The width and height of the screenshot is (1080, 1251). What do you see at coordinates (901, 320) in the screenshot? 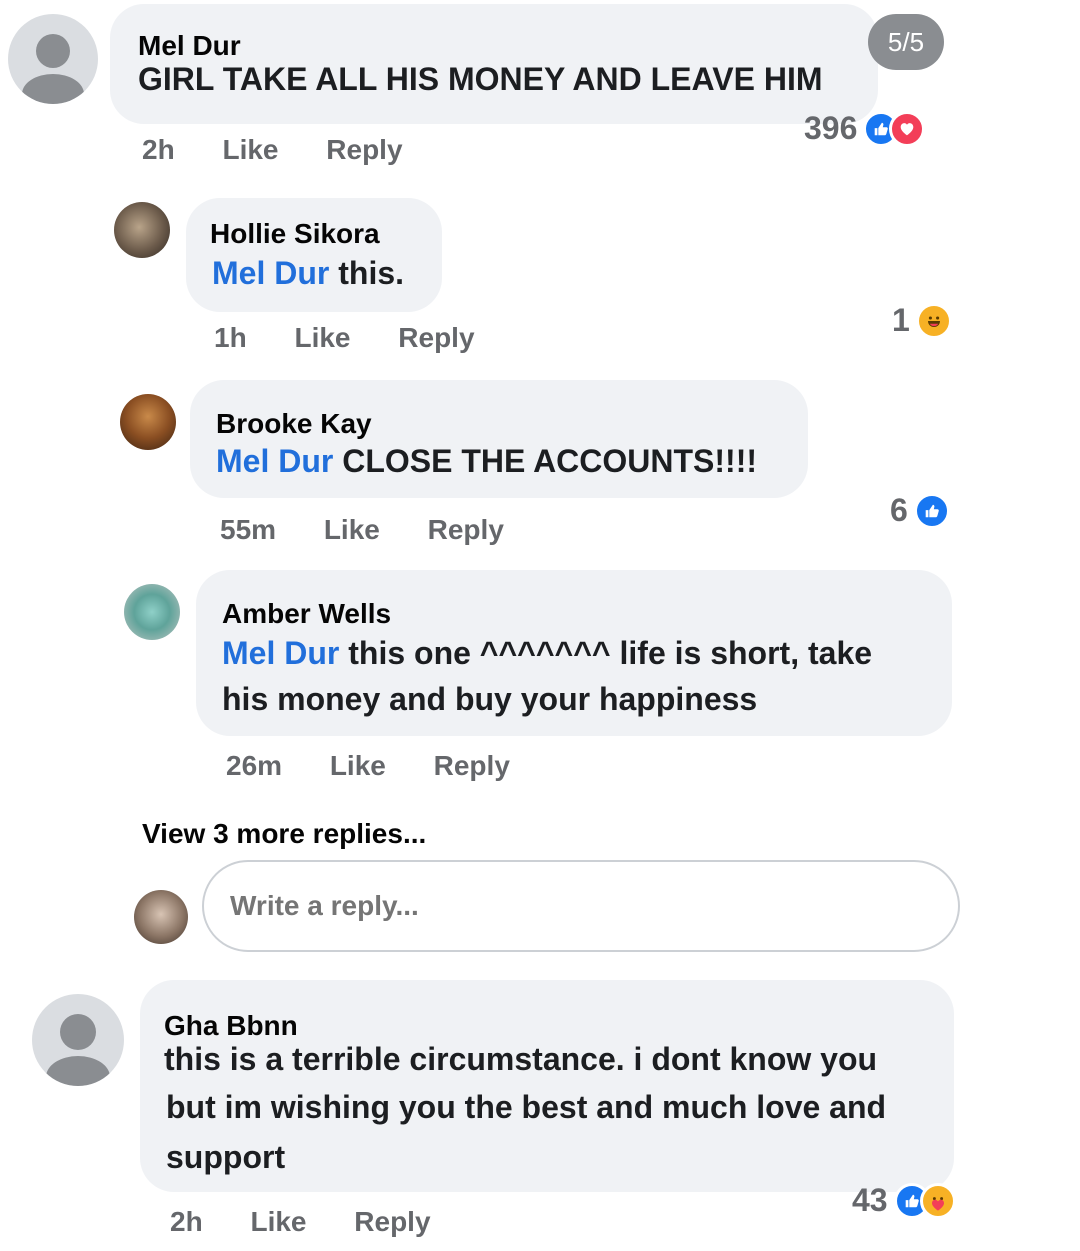
I see `reaction-count: 1` at bounding box center [901, 320].